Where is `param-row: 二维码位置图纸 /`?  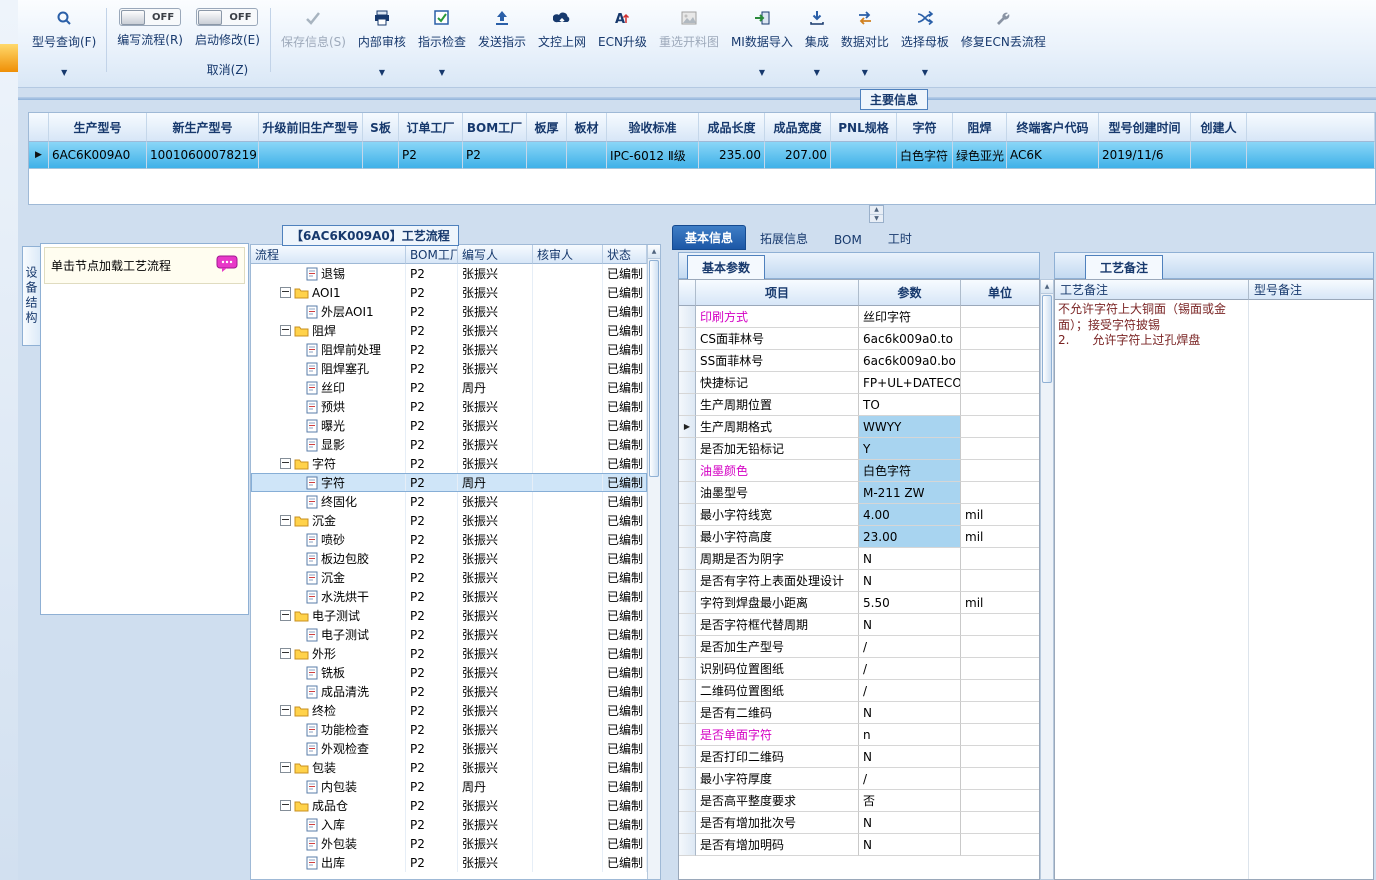
param-row: 二维码位置图纸 / is located at coordinates (859, 691).